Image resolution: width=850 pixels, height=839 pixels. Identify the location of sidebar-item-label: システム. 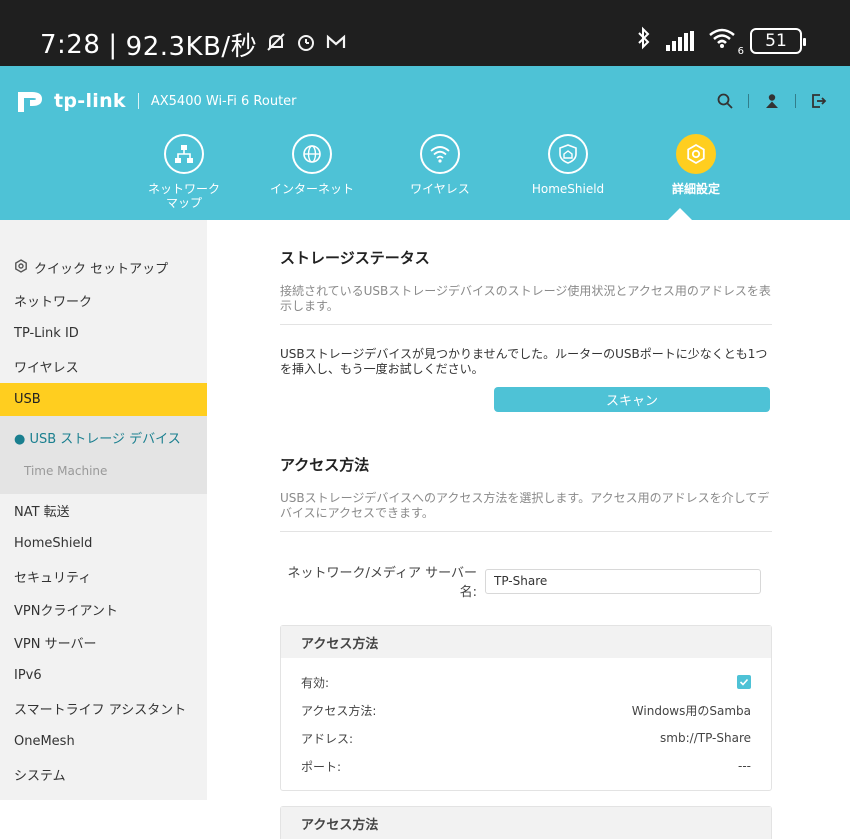
(40, 776).